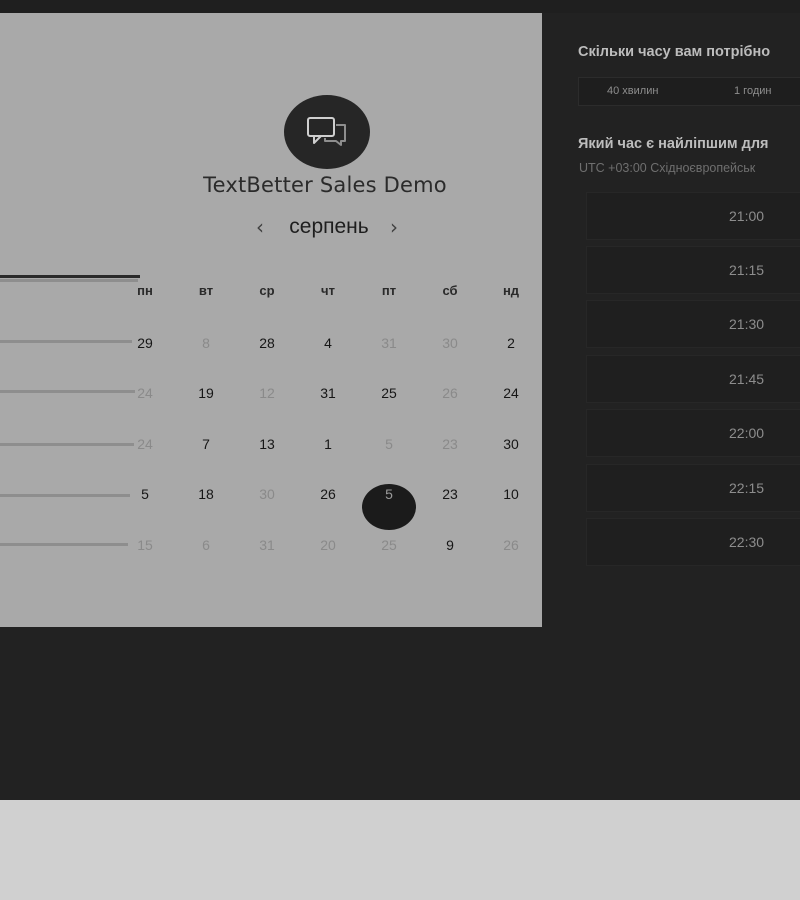 Image resolution: width=800 pixels, height=900 pixels. Describe the element at coordinates (693, 216) in the screenshot. I see `time-slot: 21:00` at that location.